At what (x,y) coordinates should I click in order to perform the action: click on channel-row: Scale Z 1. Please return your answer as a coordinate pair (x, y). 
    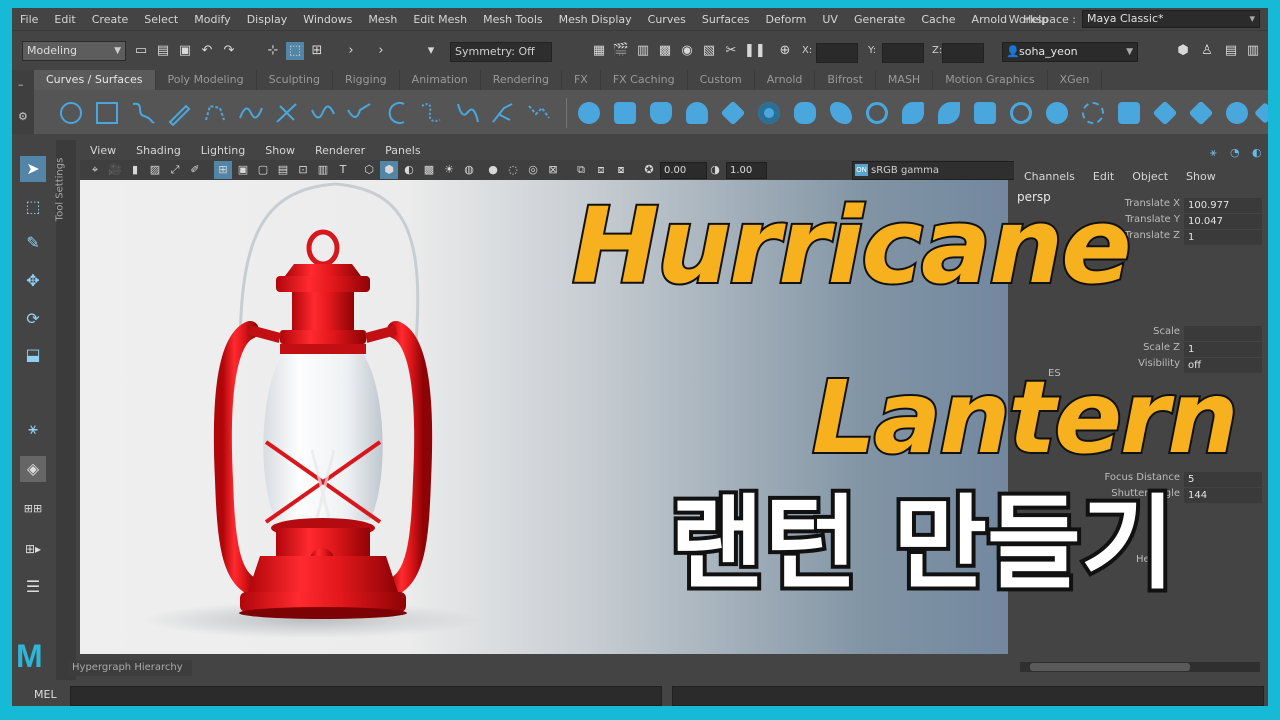
    Looking at the image, I should click on (1141, 350).